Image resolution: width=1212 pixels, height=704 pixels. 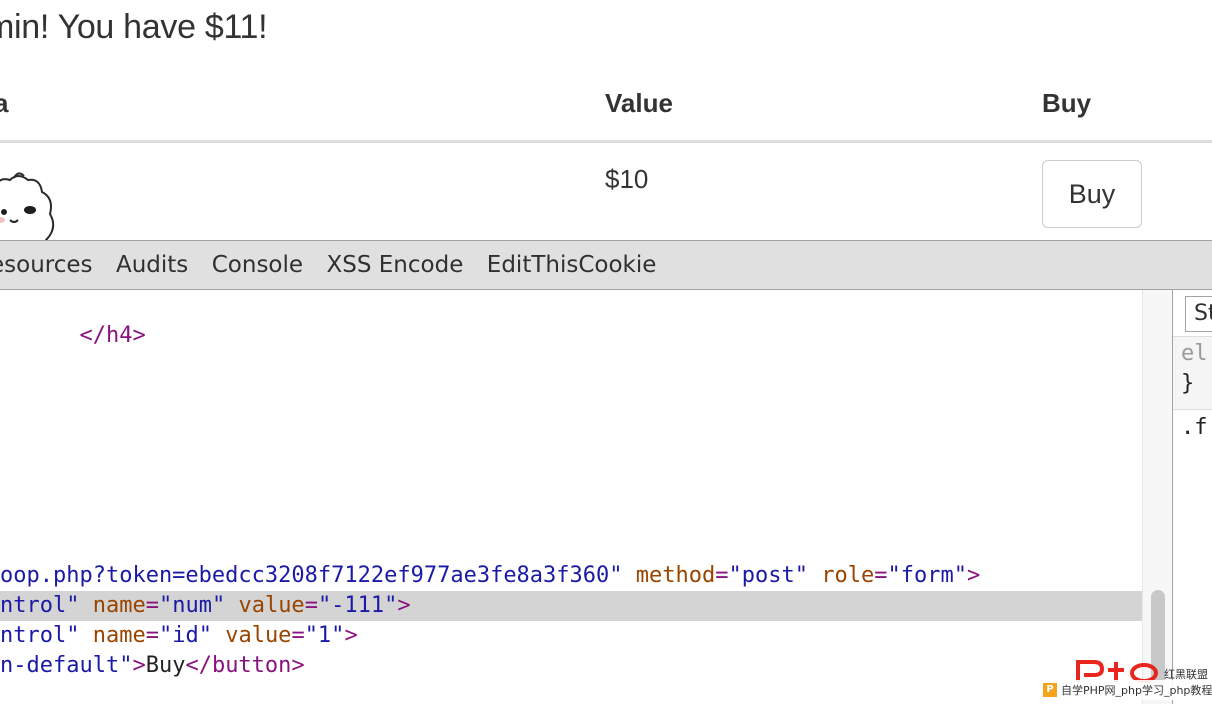 What do you see at coordinates (627, 179) in the screenshot?
I see `item-value: $10` at bounding box center [627, 179].